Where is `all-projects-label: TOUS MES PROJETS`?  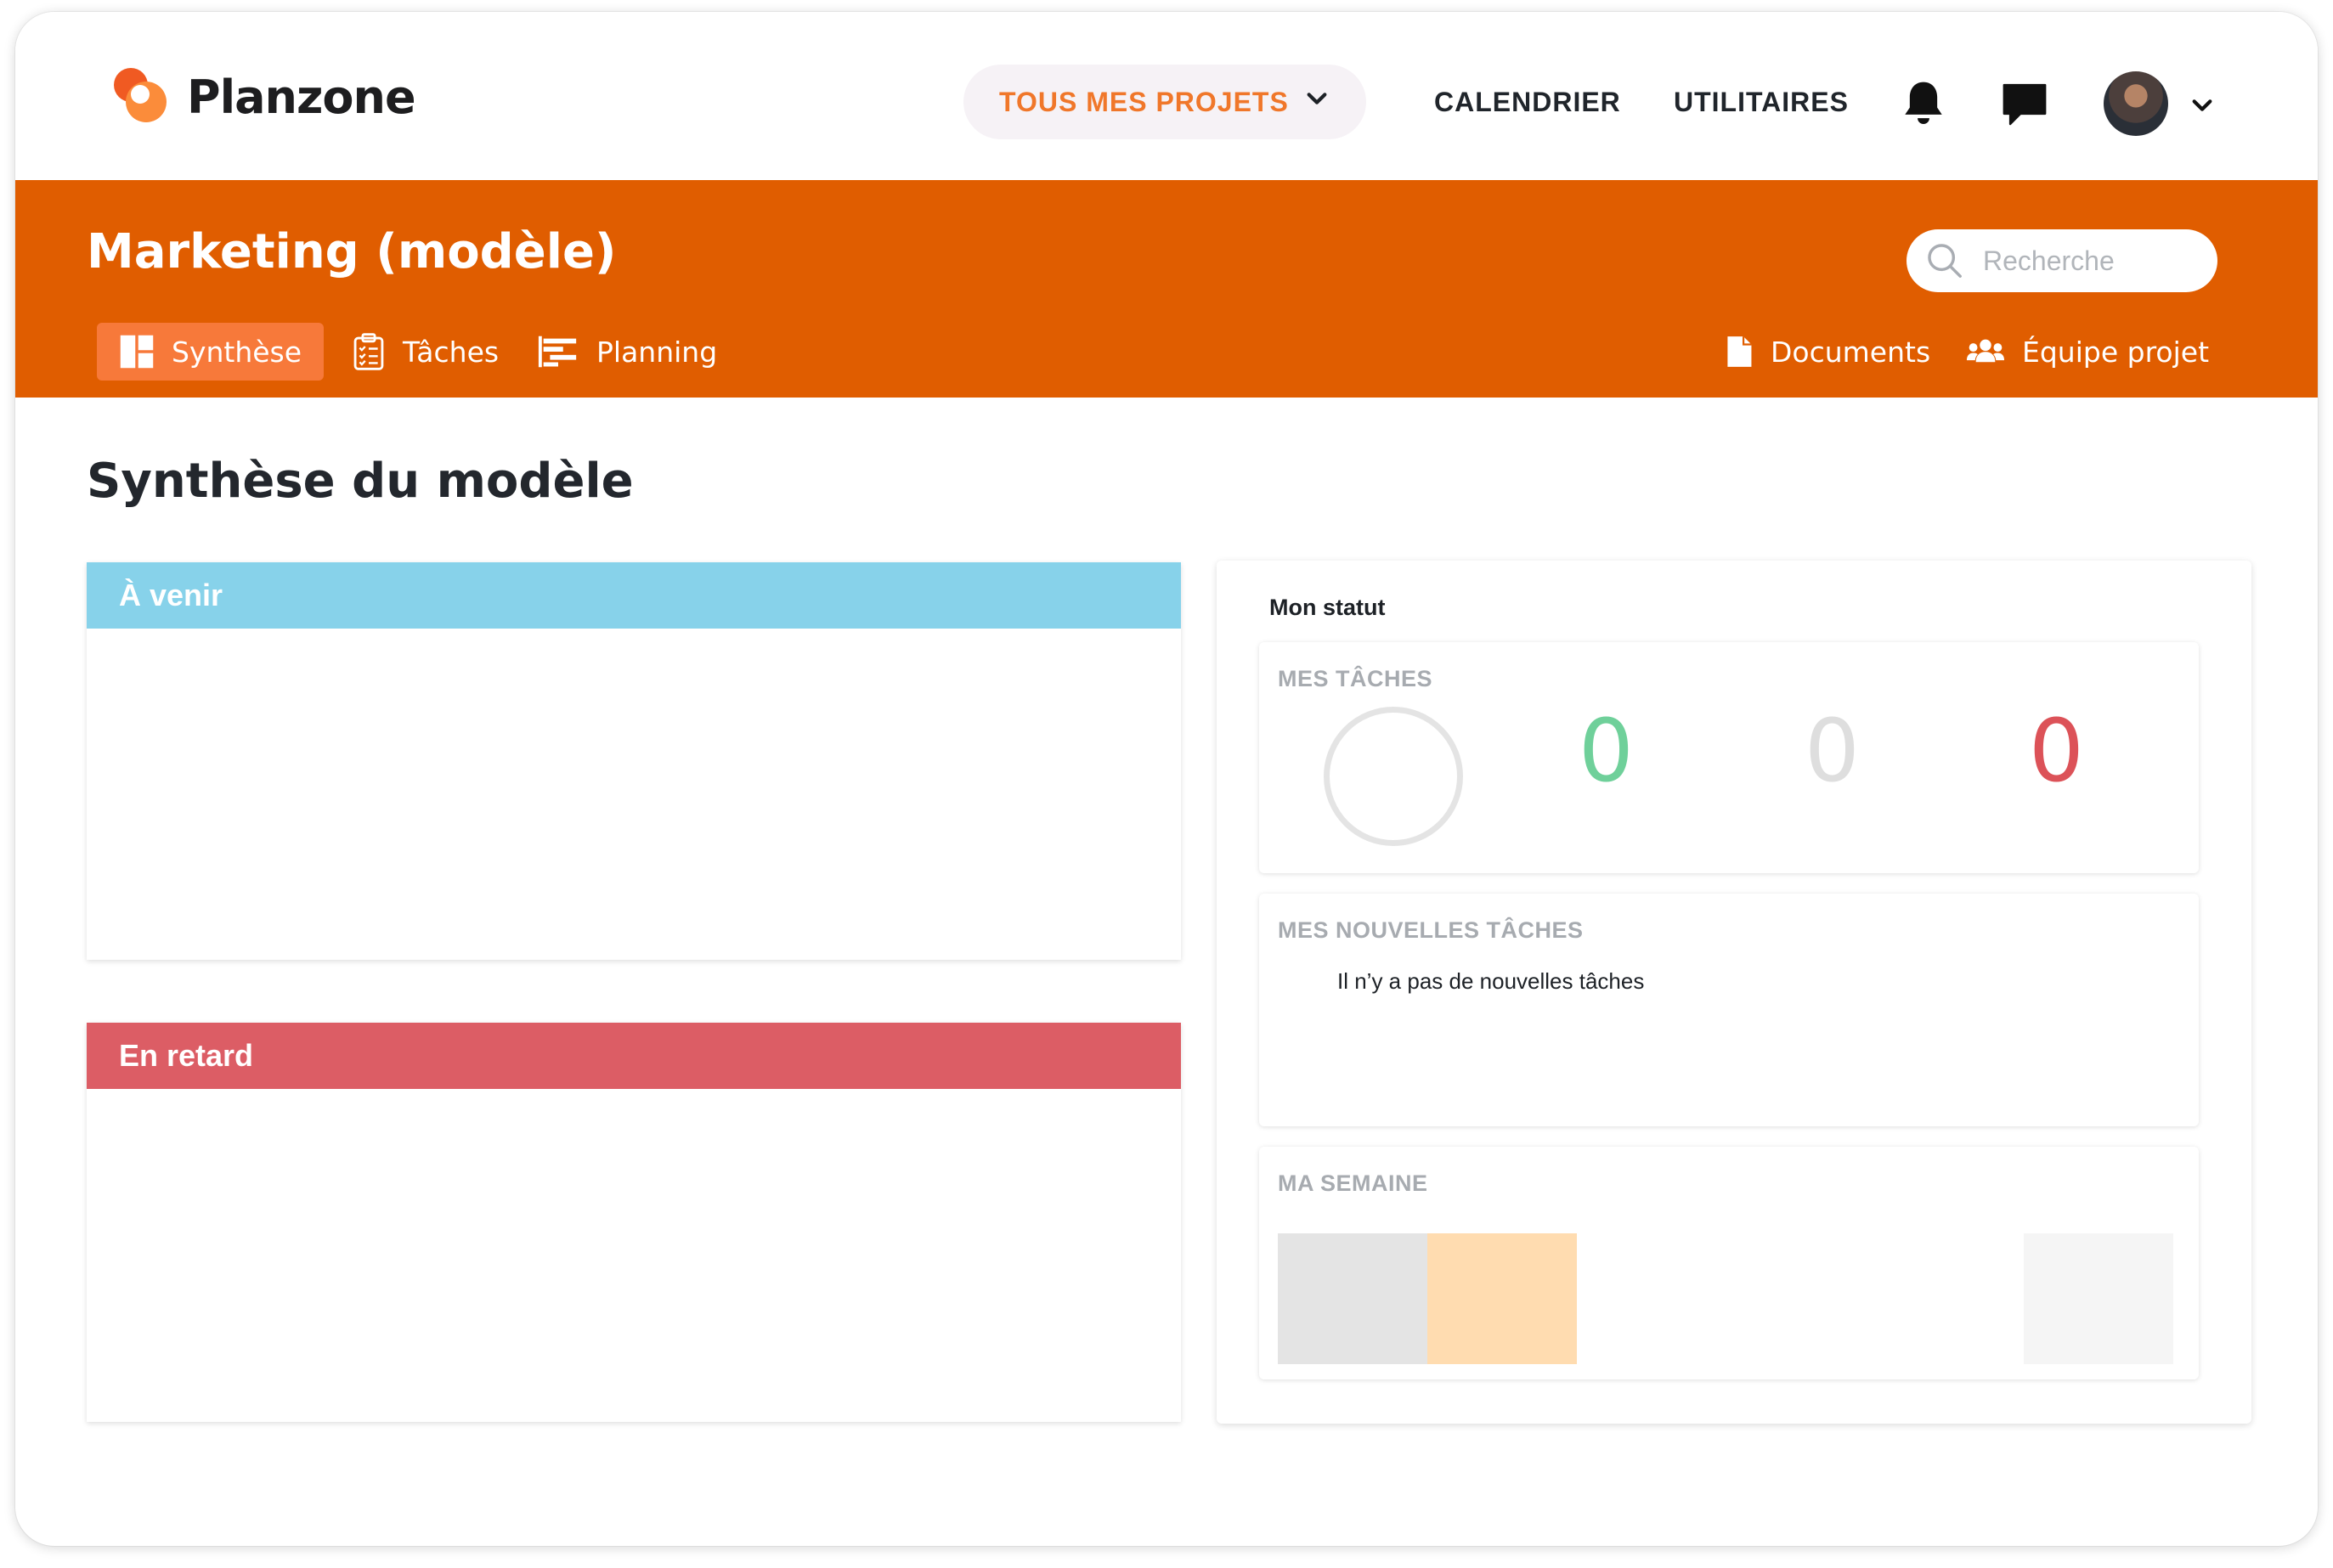
all-projects-label: TOUS MES PROJETS is located at coordinates (1144, 102).